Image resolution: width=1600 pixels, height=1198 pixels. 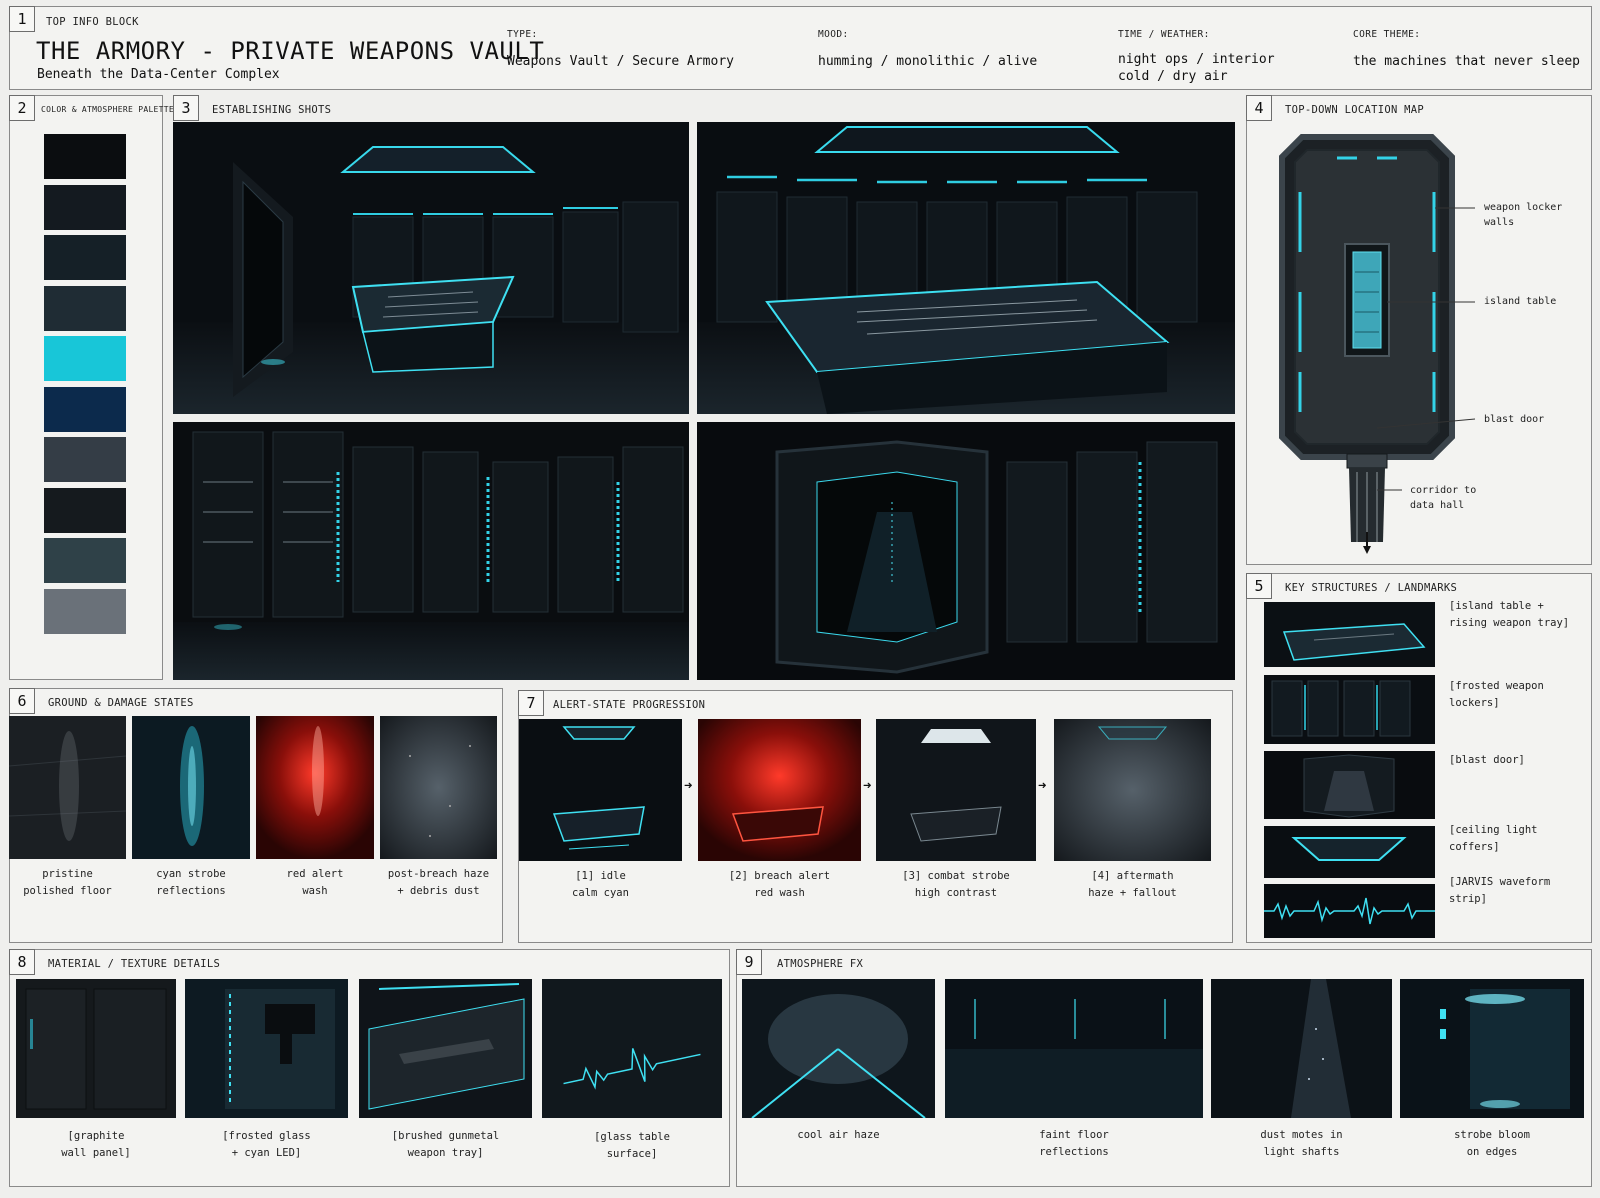 What do you see at coordinates (1520, 301) in the screenshot?
I see `map-label-table: island table` at bounding box center [1520, 301].